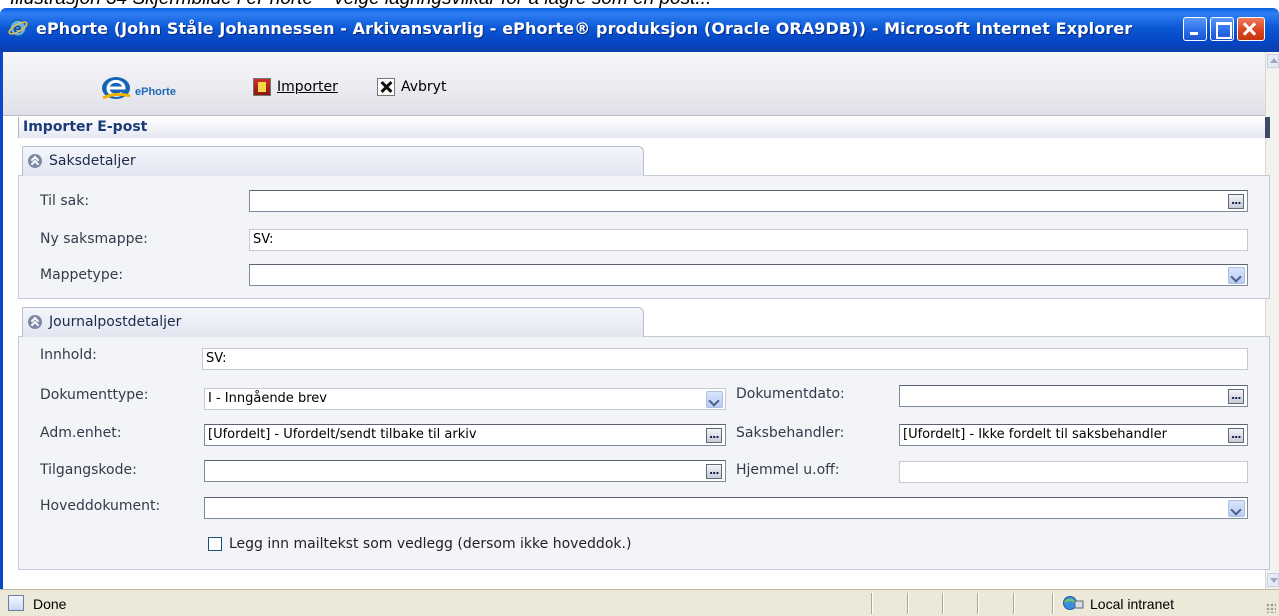 Image resolution: width=1279 pixels, height=616 pixels. Describe the element at coordinates (1273, 580) in the screenshot. I see `scroll-down-icon` at that location.